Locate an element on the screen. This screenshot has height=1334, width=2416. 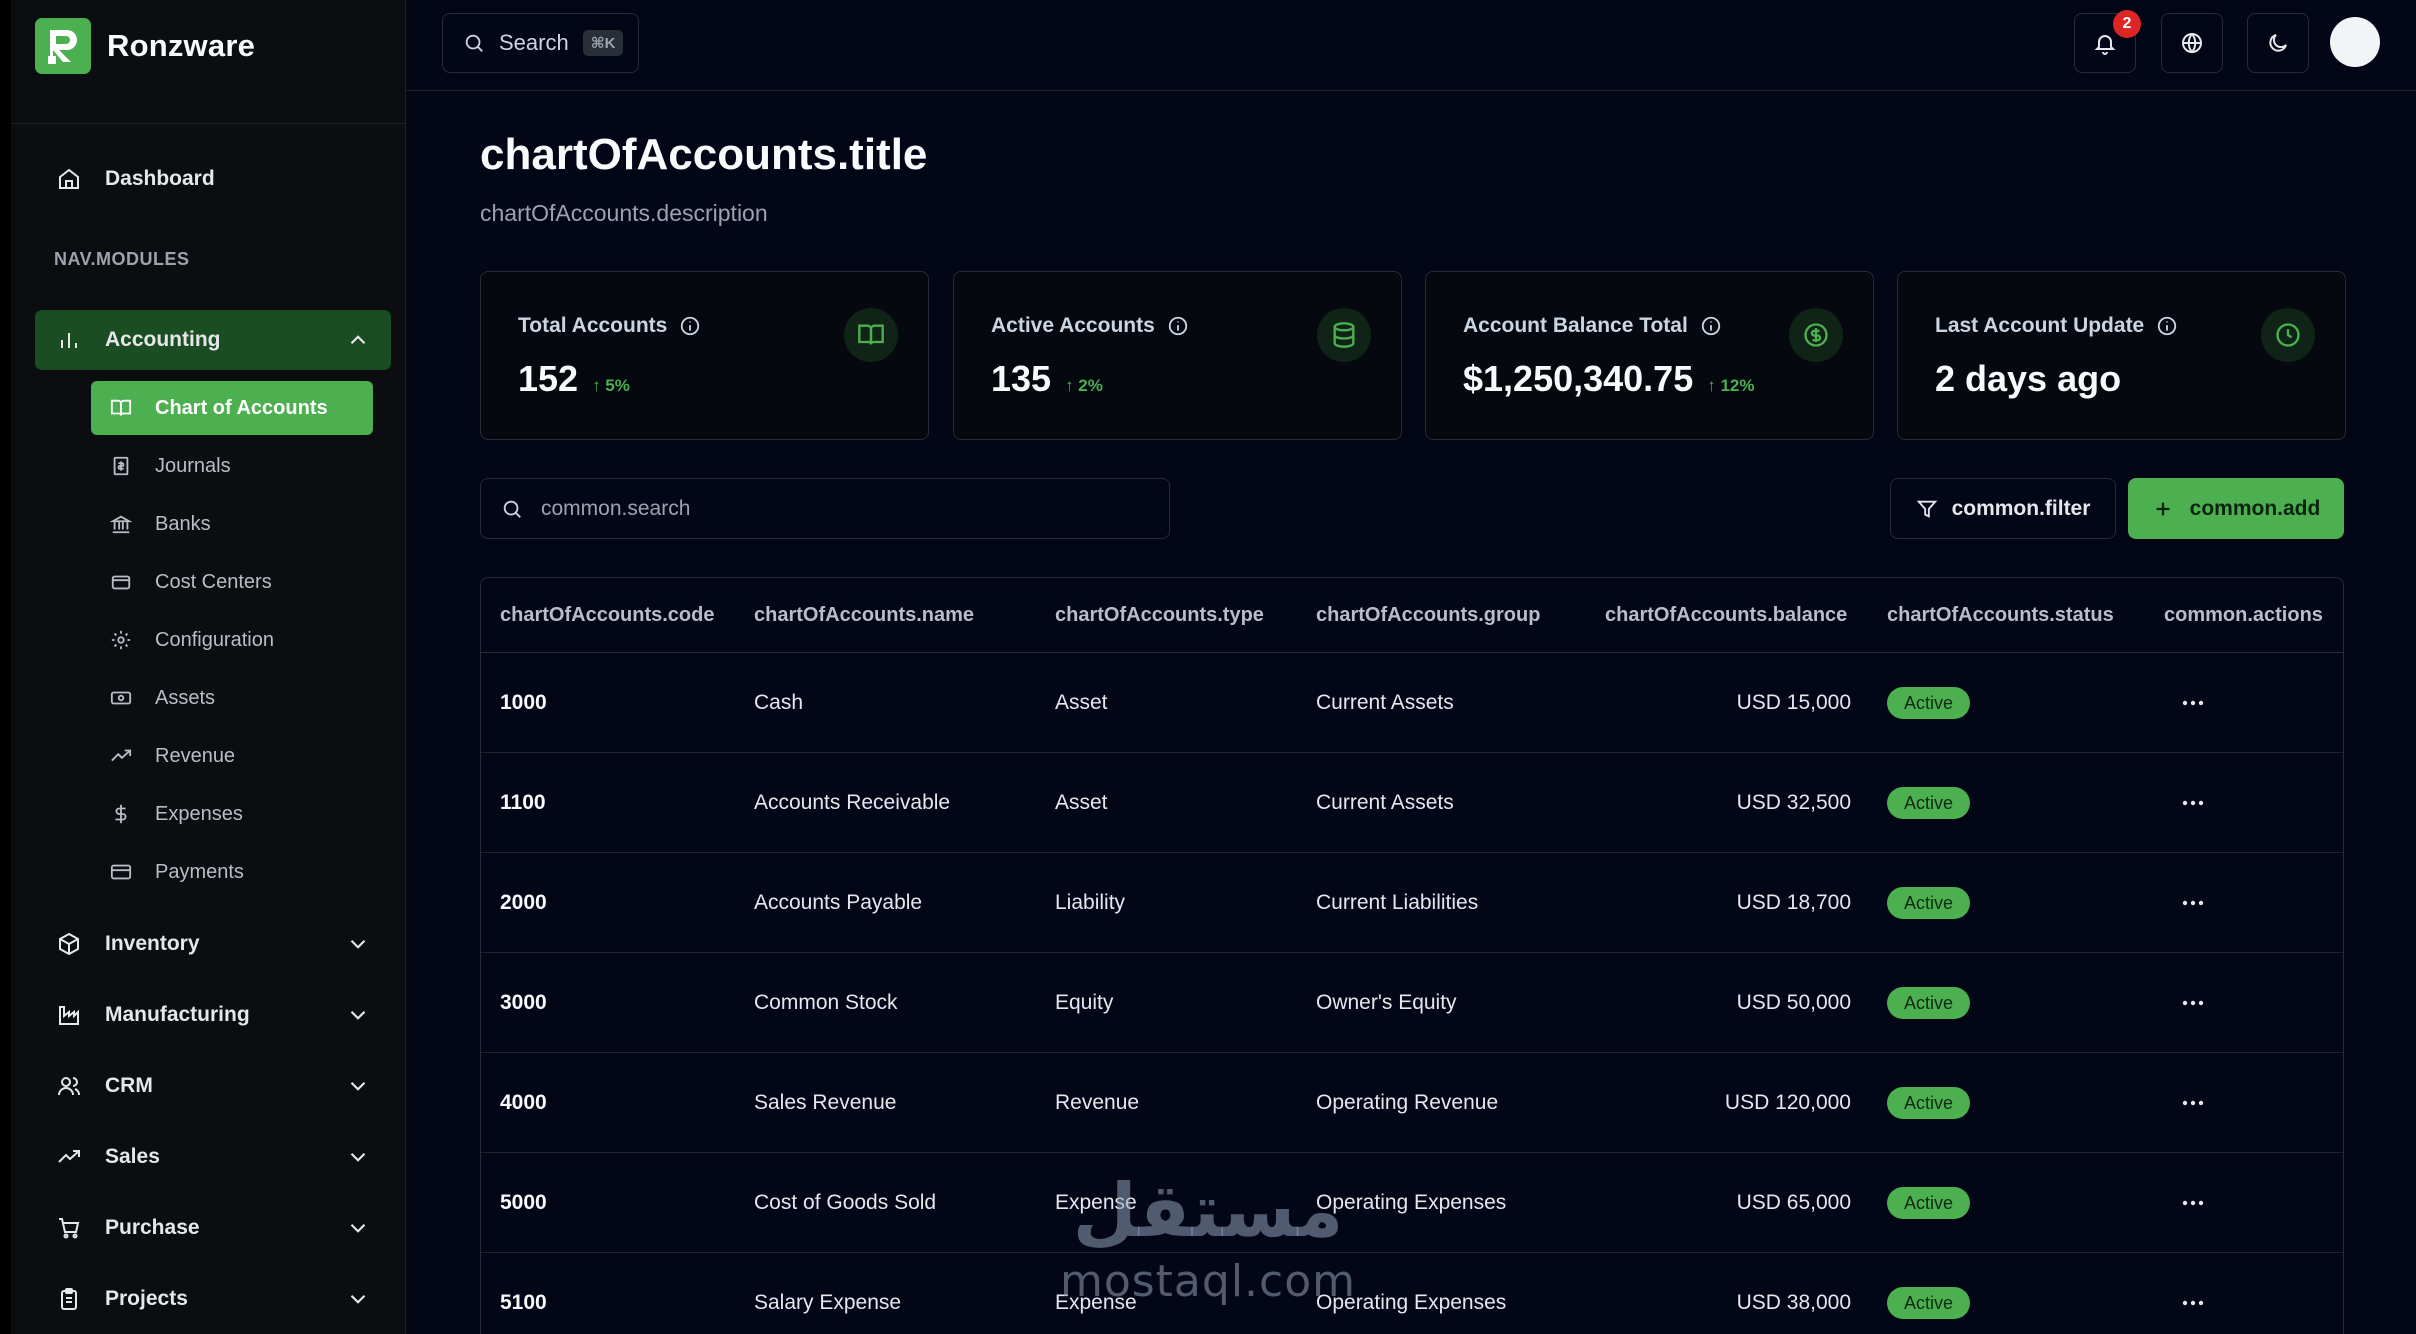
stat-change: ↑ 5% is located at coordinates (611, 385).